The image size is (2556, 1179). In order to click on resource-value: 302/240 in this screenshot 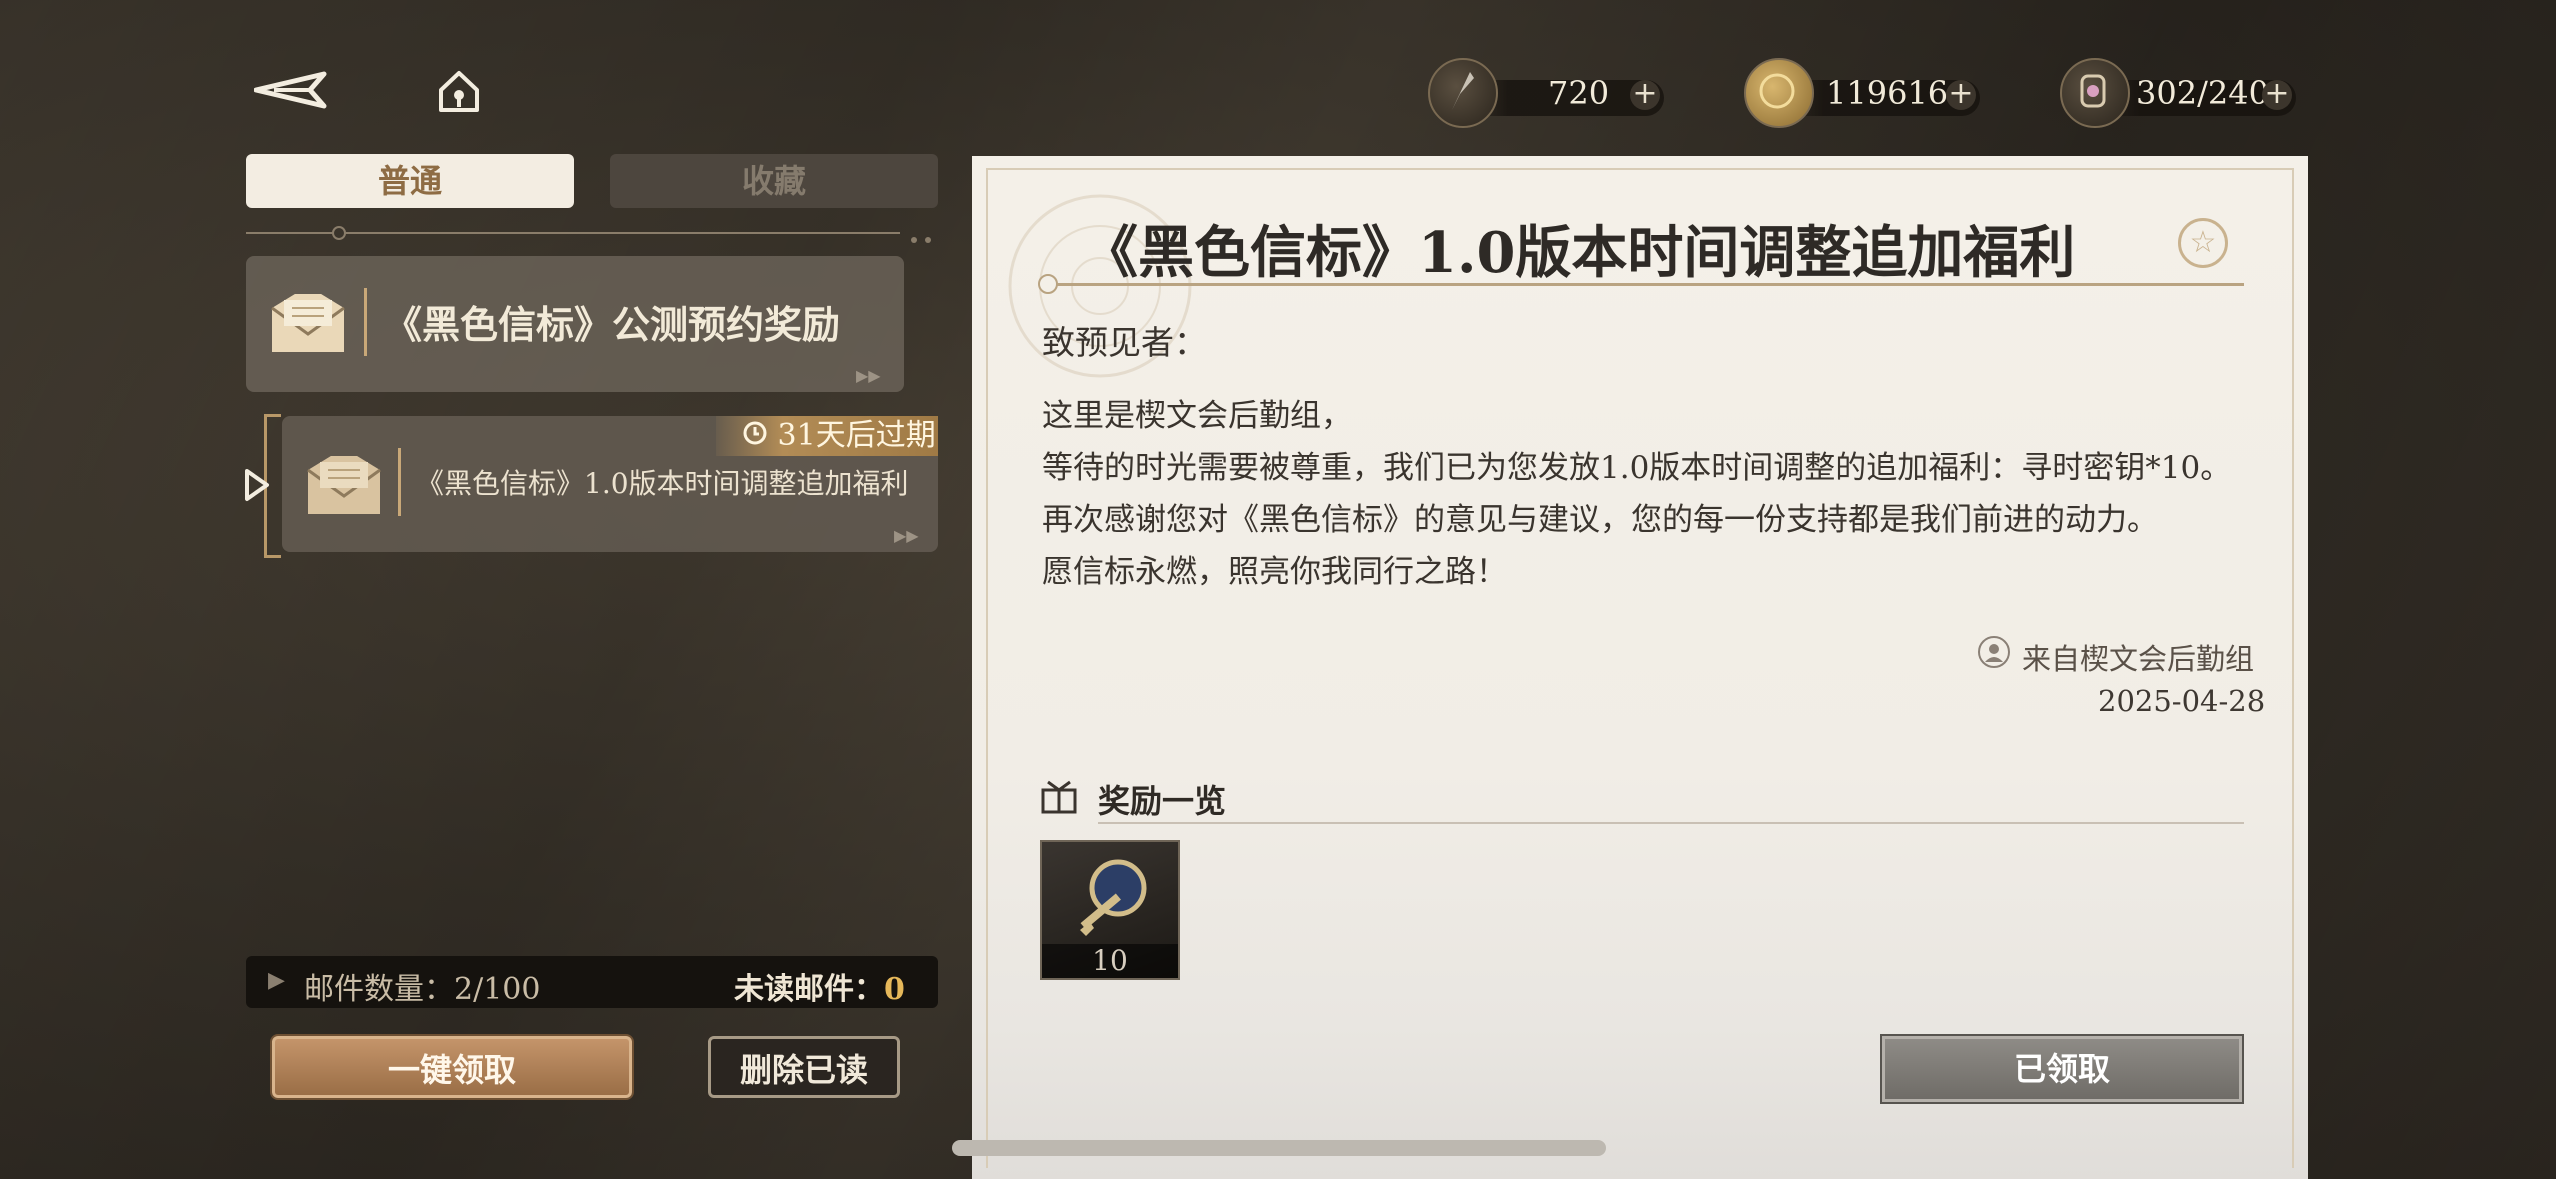, I will do `click(2202, 93)`.